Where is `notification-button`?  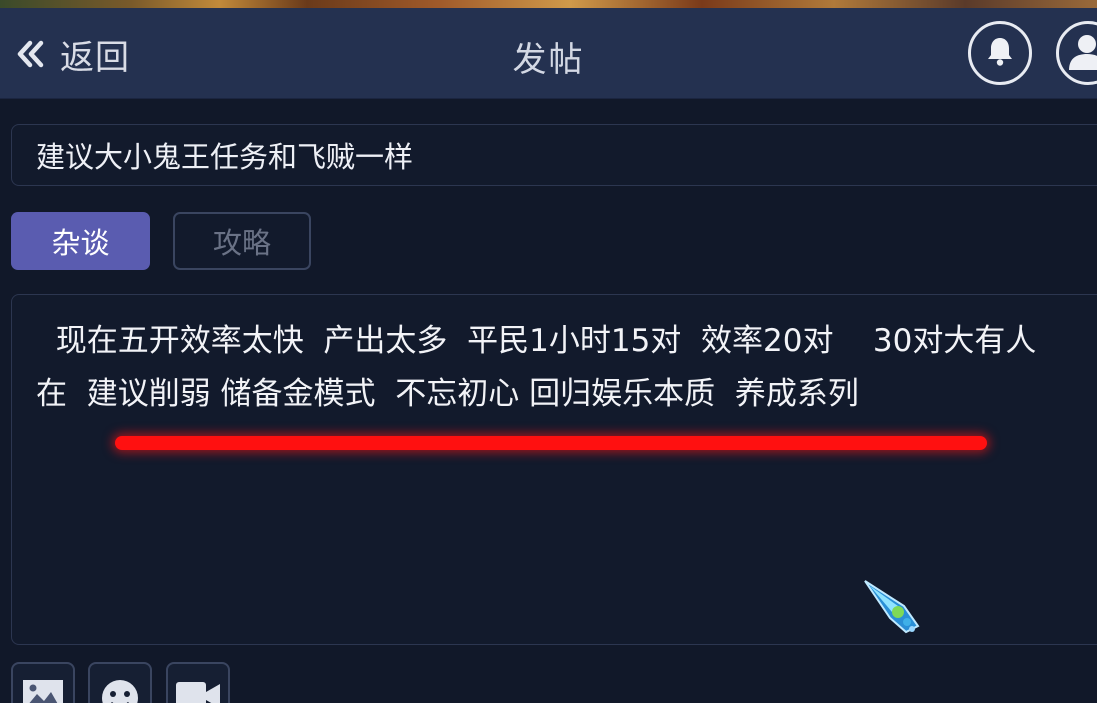 notification-button is located at coordinates (1000, 53).